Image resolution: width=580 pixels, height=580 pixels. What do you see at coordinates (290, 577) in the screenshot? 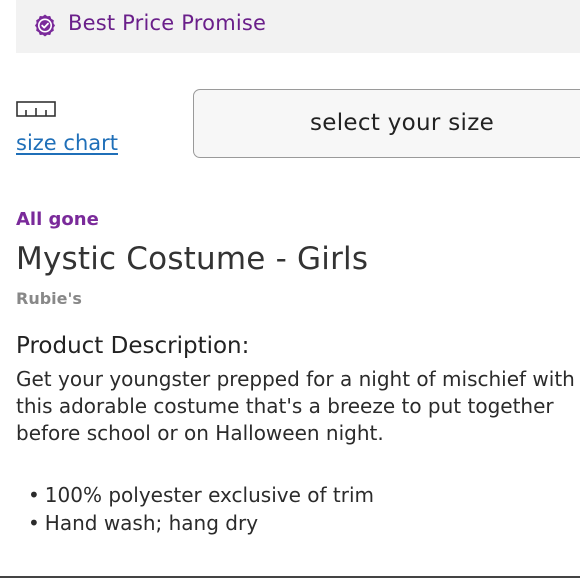
I see `divider` at bounding box center [290, 577].